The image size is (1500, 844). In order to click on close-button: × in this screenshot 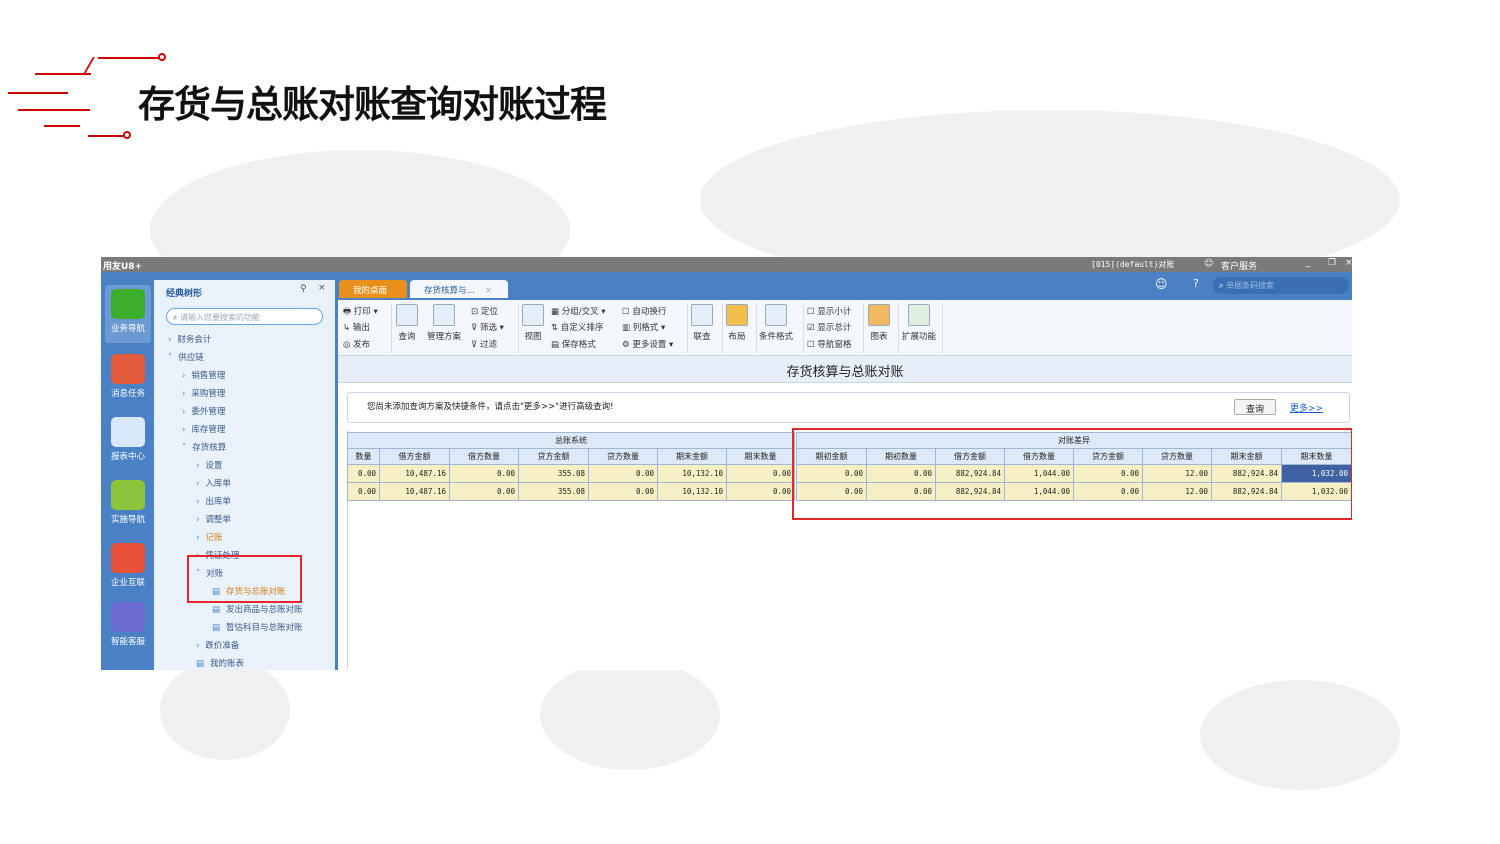, I will do `click(1348, 263)`.